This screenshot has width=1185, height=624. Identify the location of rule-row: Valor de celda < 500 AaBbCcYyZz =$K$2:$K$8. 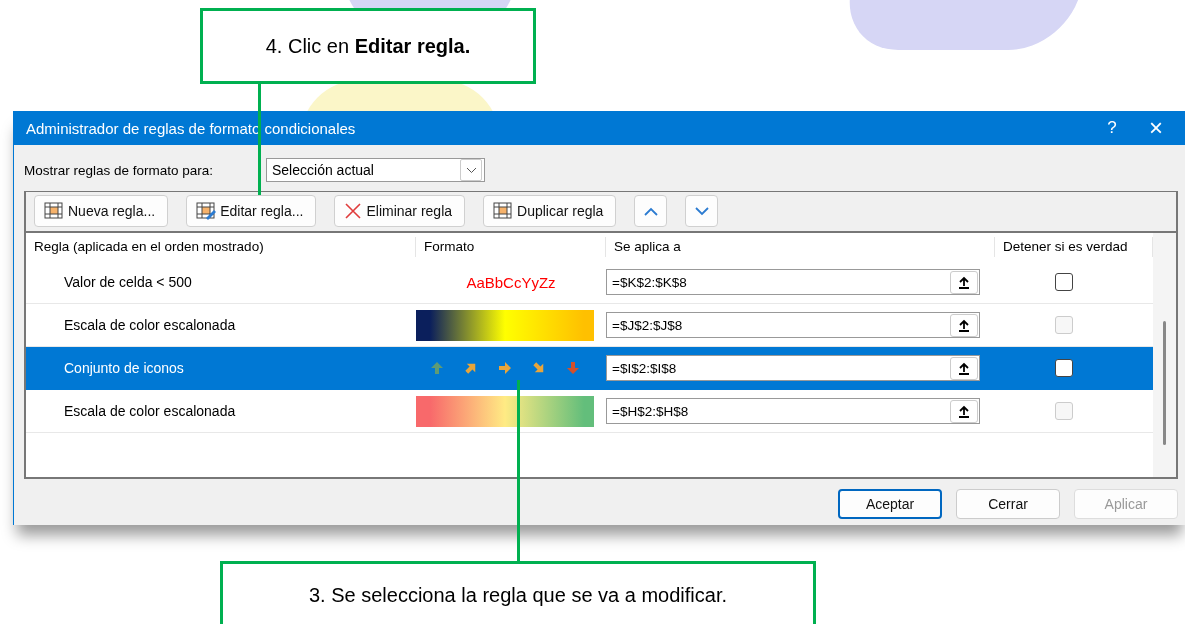
(589, 282).